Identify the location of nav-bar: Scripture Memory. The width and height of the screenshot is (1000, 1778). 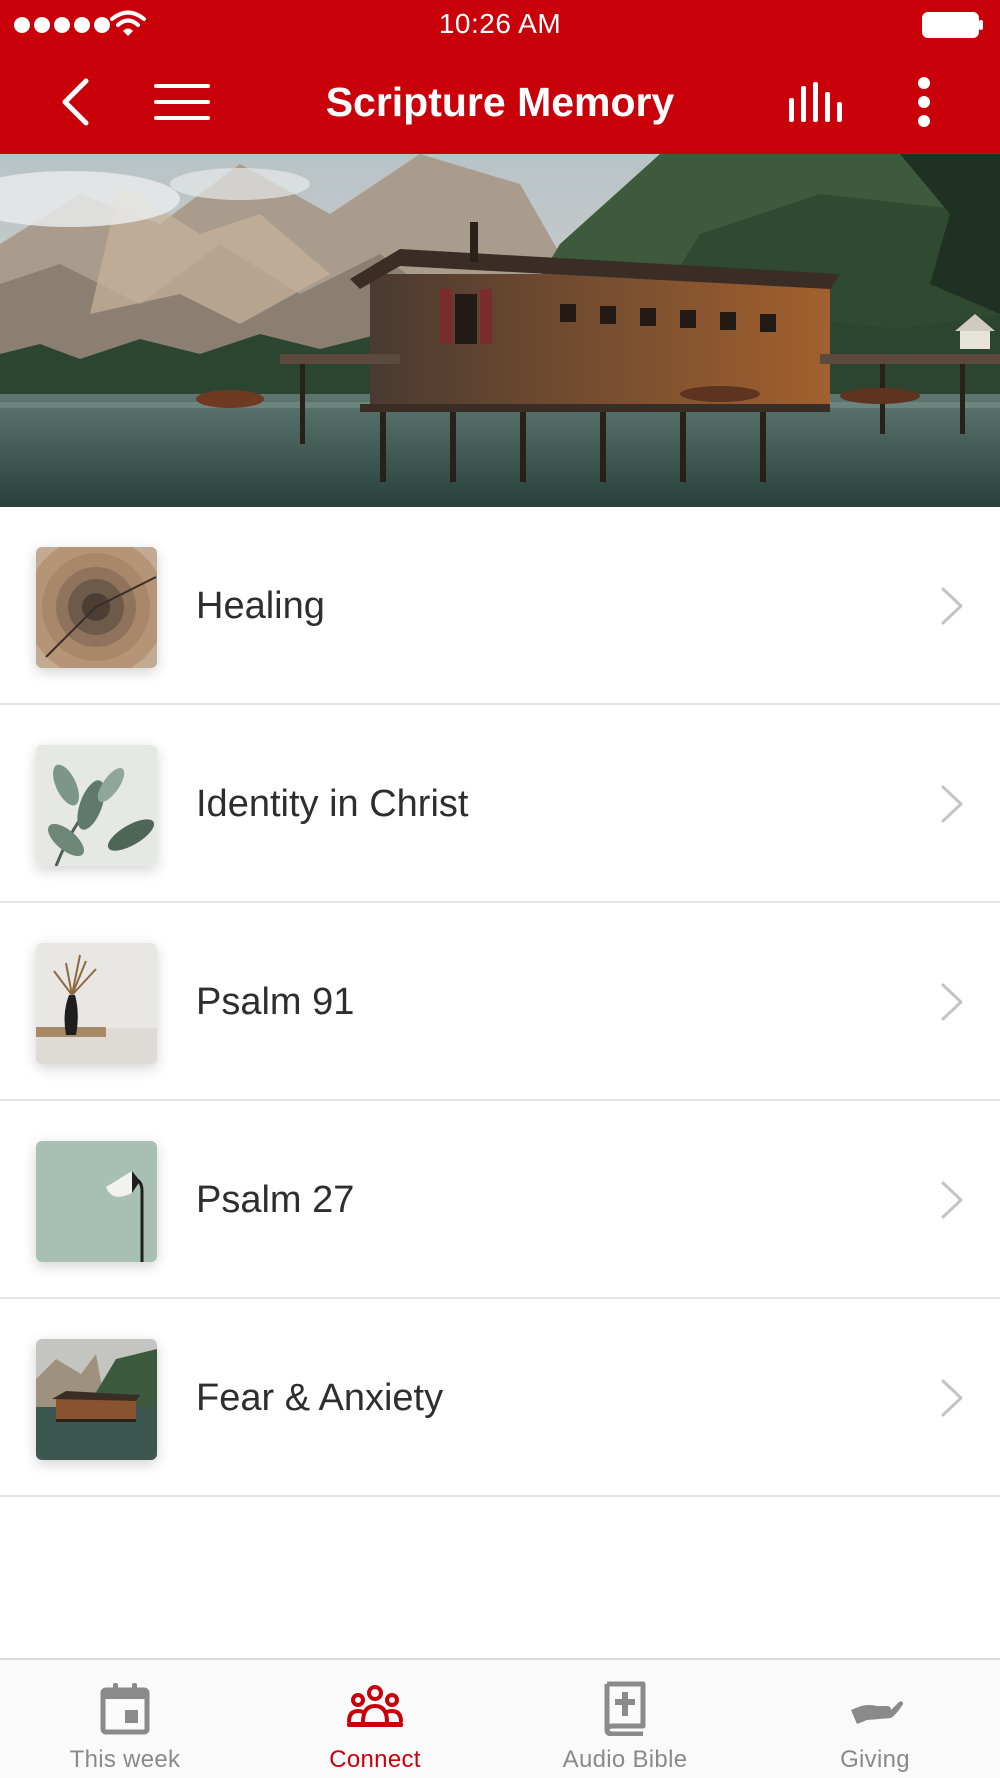
(500, 102).